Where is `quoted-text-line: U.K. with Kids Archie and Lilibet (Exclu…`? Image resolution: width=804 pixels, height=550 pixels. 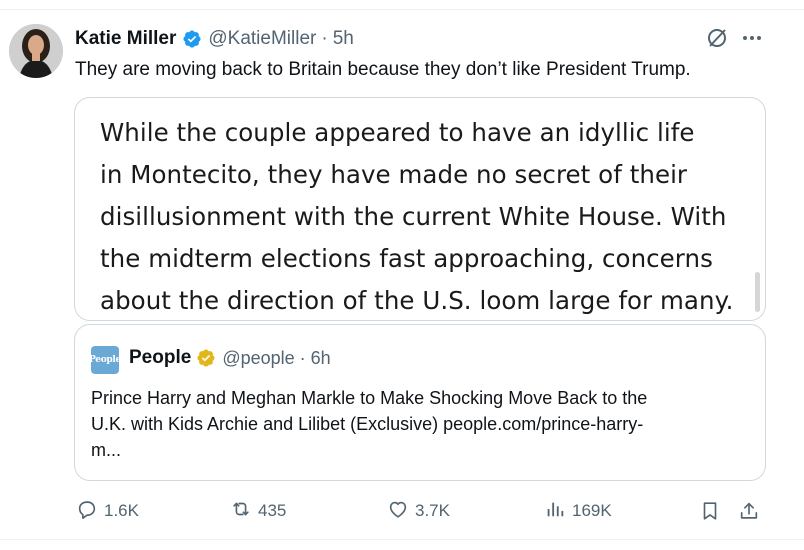
quoted-text-line: U.K. with Kids Archie and Lilibet (Exclu… is located at coordinates (367, 424).